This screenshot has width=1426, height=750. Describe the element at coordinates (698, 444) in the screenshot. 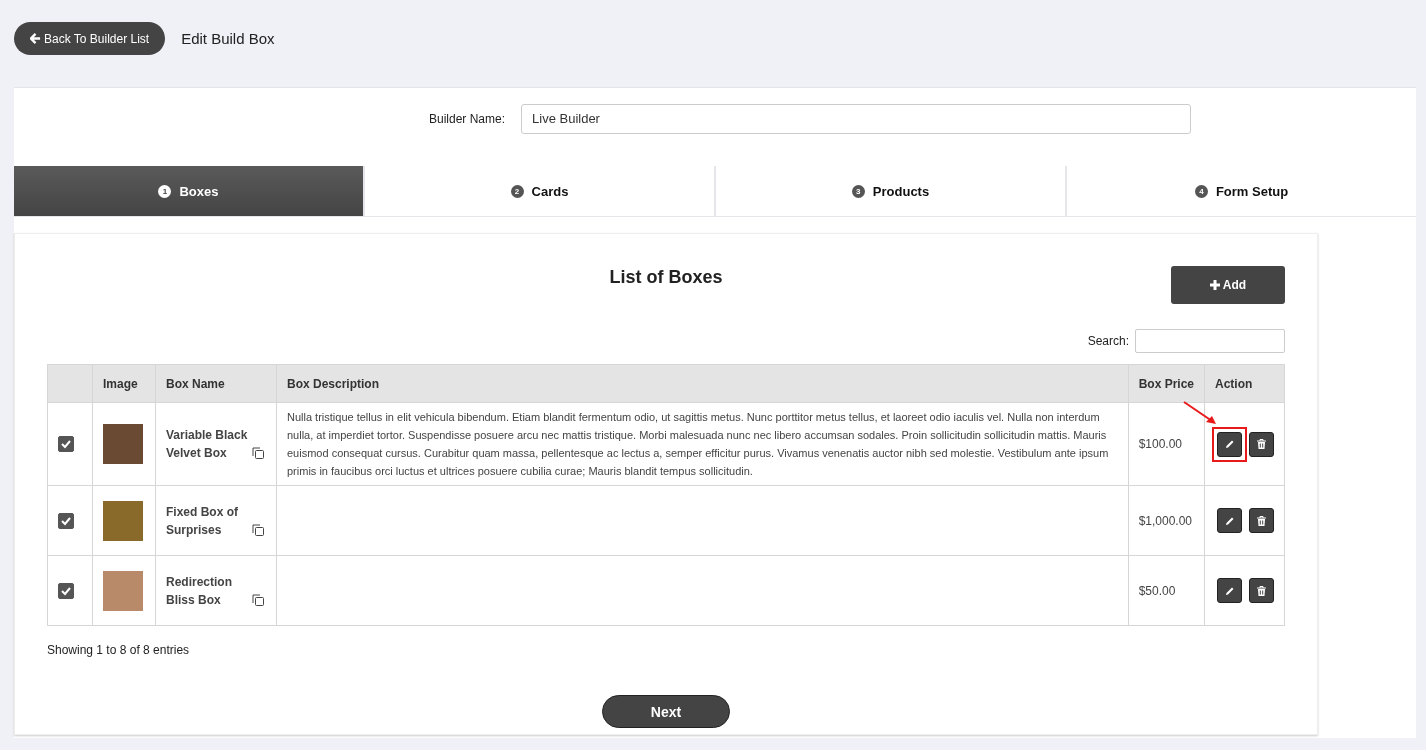

I see `box-description: Nulla tristique tellus in elit vehicula bibendum. Etiam blandit fermentum odio, ut sagittis metus. Nunc porttitor metus tellus, et laoreet odio iaculis vel. Nulla non interdum nulla, at imperdiet tortor. Suspendisse posuere arcu nec mattis tristique. Morbi malesuada nunc nec libero accumsan sodales. Proin sollicitudin sollicitudin mattis. Mauris euismod consequat cursus. Curabitur quam massa, pellentesque ac lectus a, semper efficitur purus. Vivamus venenatis auctor nibh sed molestie. Vestibulum ante ipsum primis in faucibus orci luctus et ultrices posuere cubilia curae; Mauris blandit tempus sollicitudin.` at that location.